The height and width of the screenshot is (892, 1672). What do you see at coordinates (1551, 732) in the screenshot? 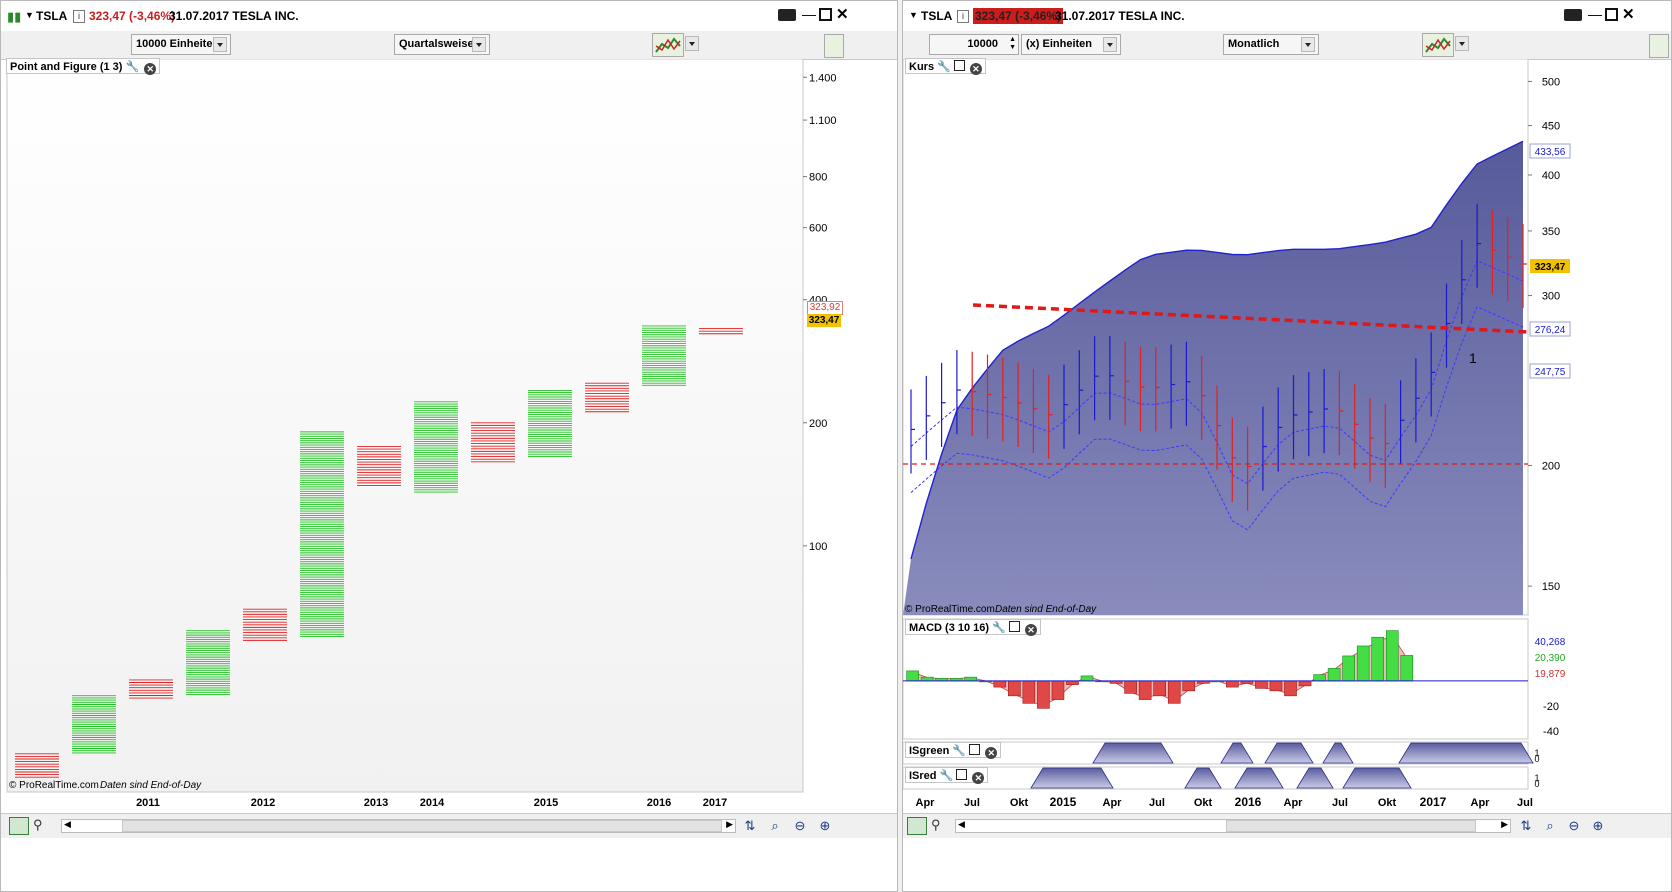
I see `macd-y-label: -40` at bounding box center [1551, 732].